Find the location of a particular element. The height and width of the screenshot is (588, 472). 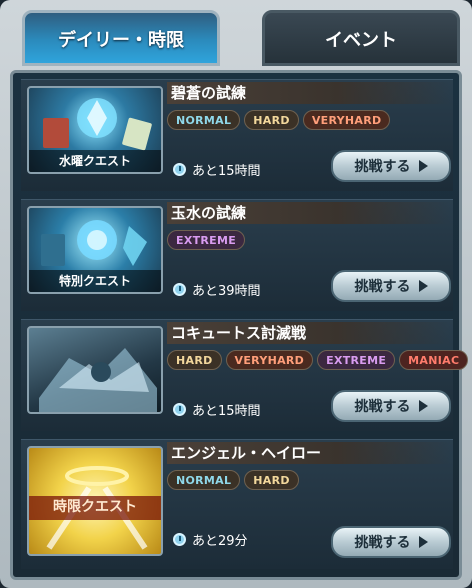

banner-label: 時限クエスト is located at coordinates (95, 508).